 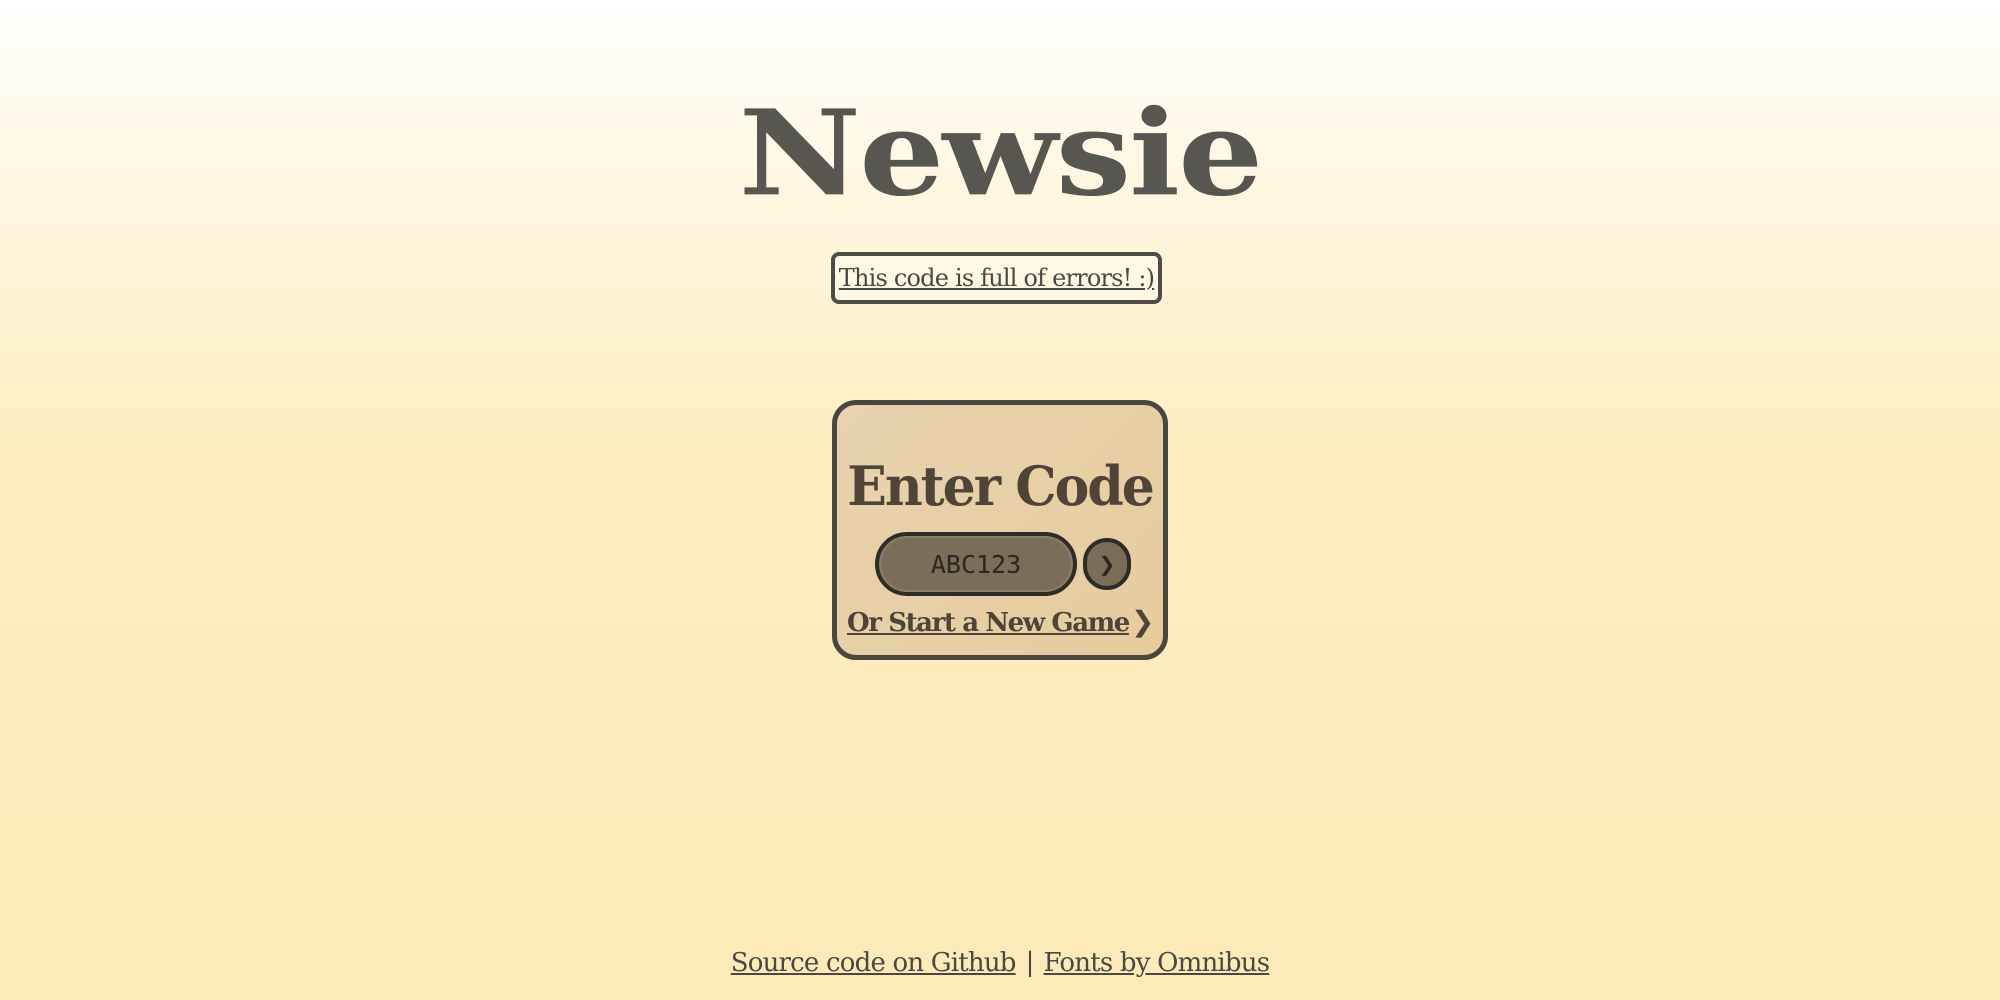 I want to click on source-code-link: Source code on Github, so click(x=874, y=963).